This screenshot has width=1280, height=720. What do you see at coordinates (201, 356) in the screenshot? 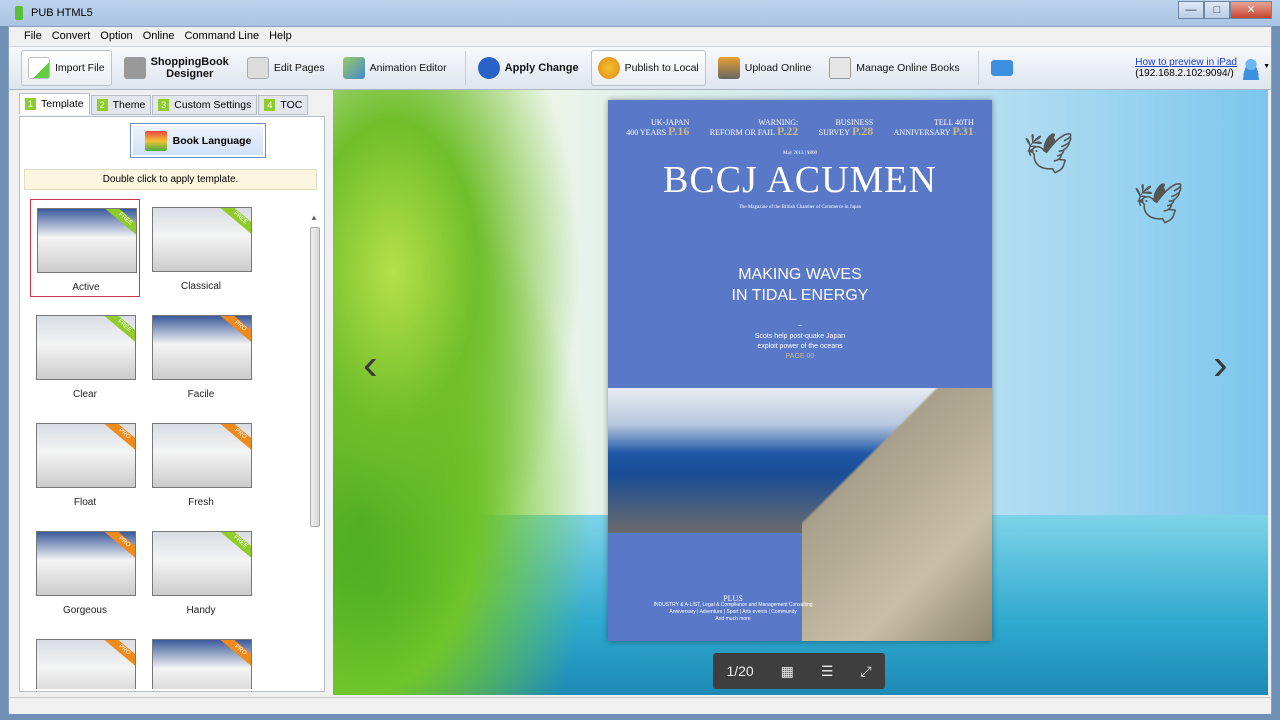
I see `template-item: PRO Facile` at bounding box center [201, 356].